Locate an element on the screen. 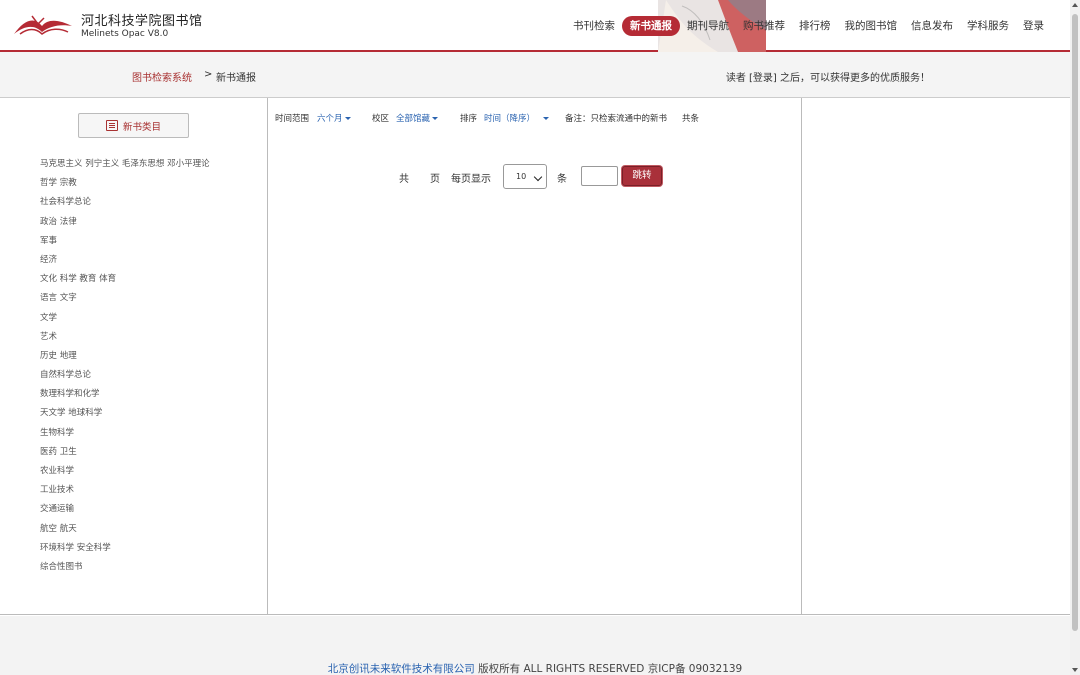 The image size is (1080, 675). category-item: 马克思主义 列宁主义 毛泽东思想 邓小平理论 is located at coordinates (125, 167).